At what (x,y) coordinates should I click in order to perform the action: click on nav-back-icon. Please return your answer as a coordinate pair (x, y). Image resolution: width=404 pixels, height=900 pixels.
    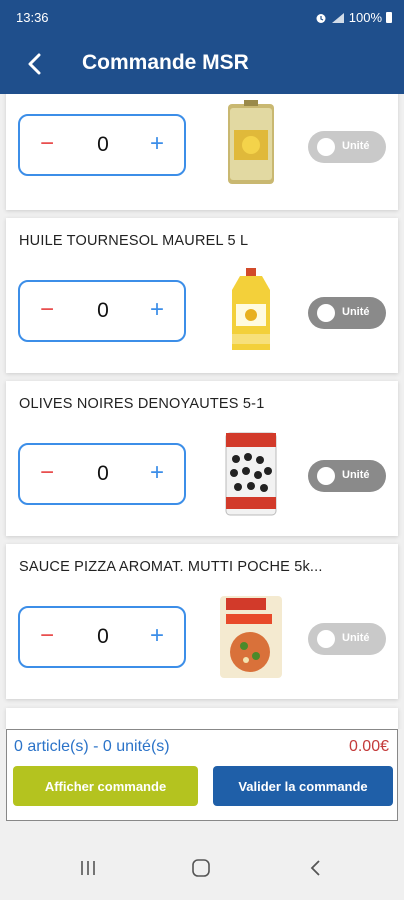
    Looking at the image, I should click on (315, 868).